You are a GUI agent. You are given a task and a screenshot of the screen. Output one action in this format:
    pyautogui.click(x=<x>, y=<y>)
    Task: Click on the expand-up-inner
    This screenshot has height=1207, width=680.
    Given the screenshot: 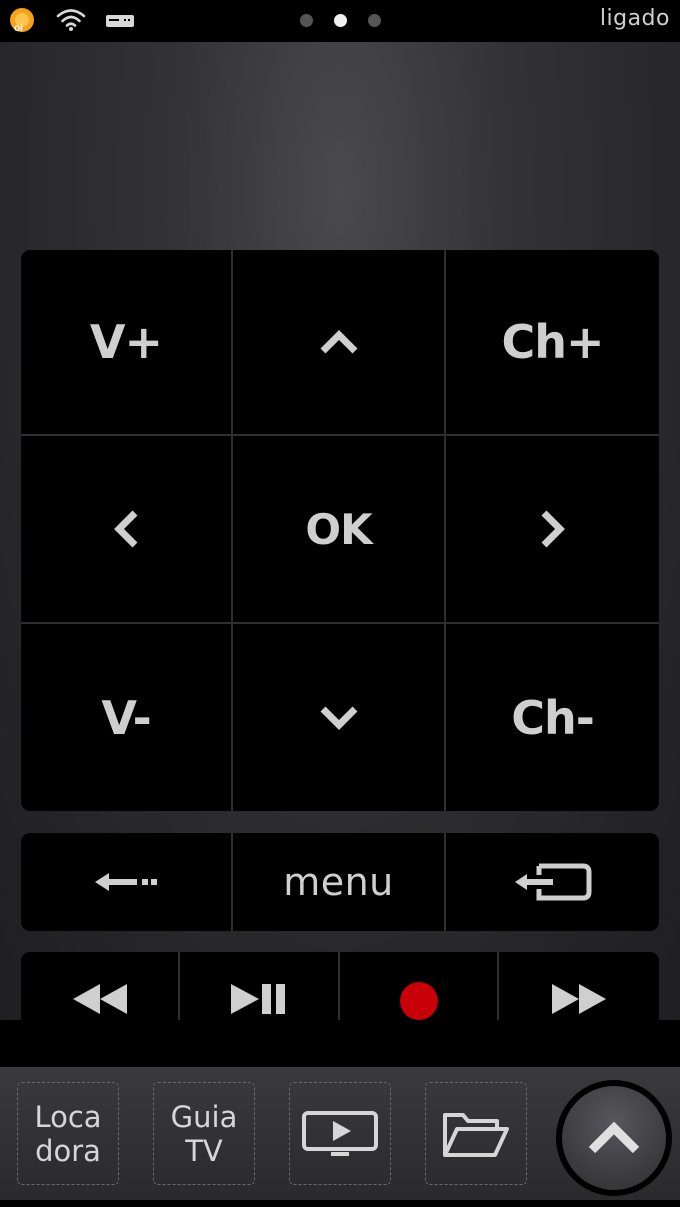 What is the action you would take?
    pyautogui.click(x=614, y=1138)
    